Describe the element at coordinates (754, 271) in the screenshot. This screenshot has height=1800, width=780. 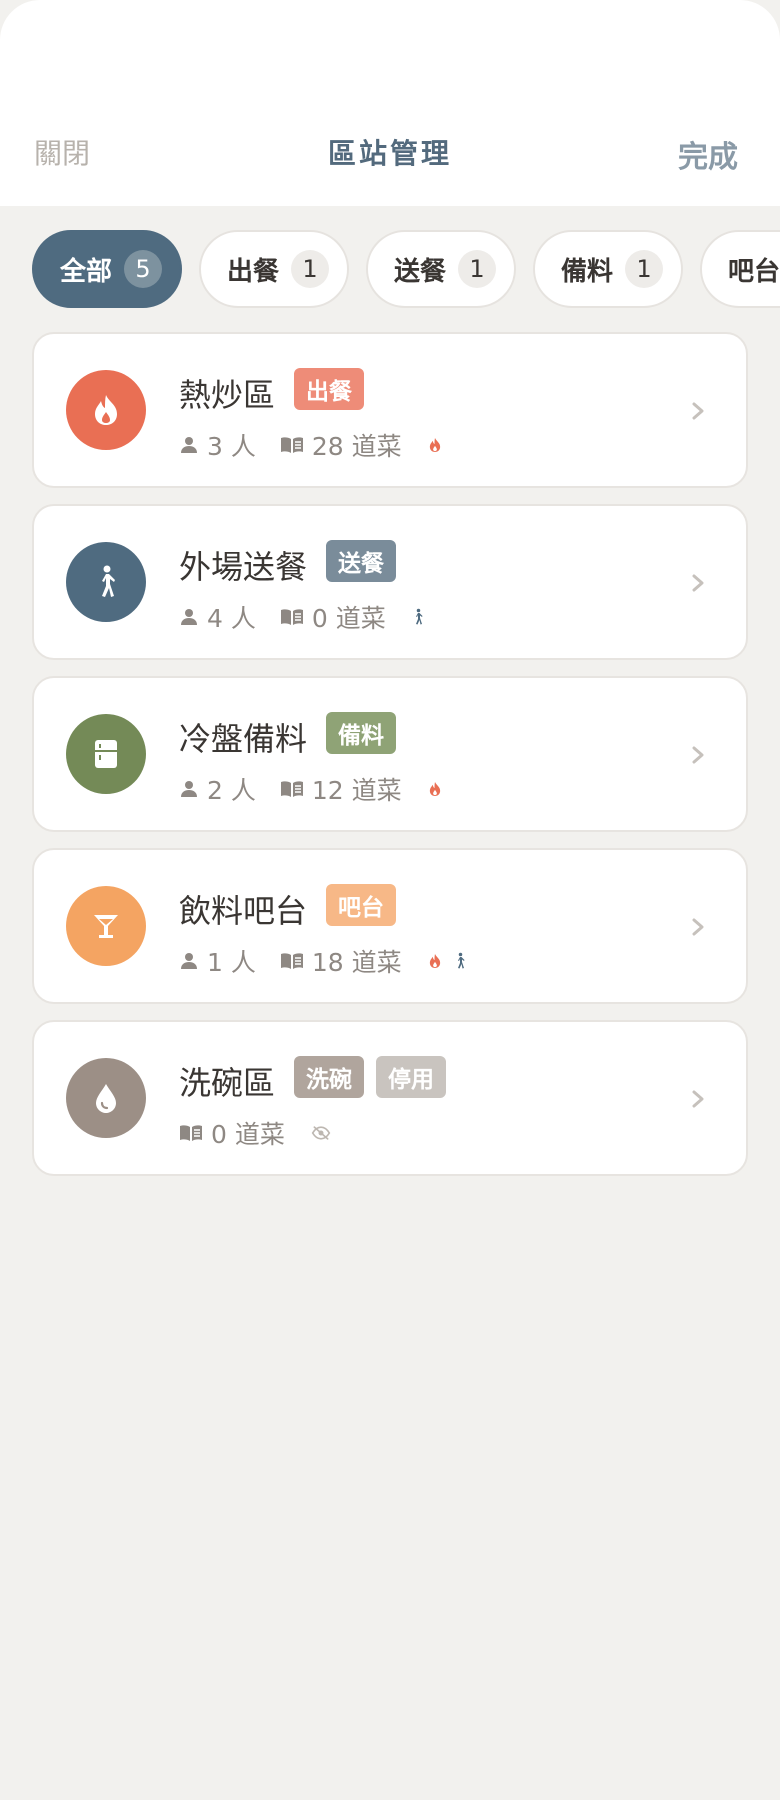
I see `filter-chip-label: 吧台` at that location.